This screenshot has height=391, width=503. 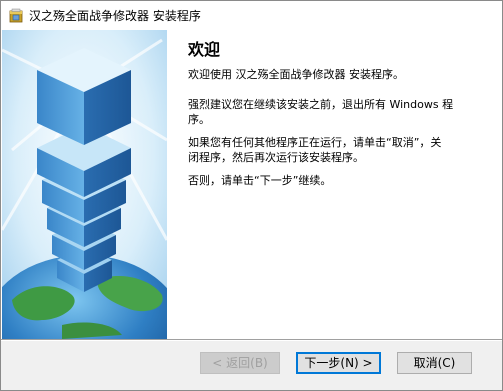 I want to click on window-title: 汉之殇全面战争修改器 安装程序, so click(x=115, y=16).